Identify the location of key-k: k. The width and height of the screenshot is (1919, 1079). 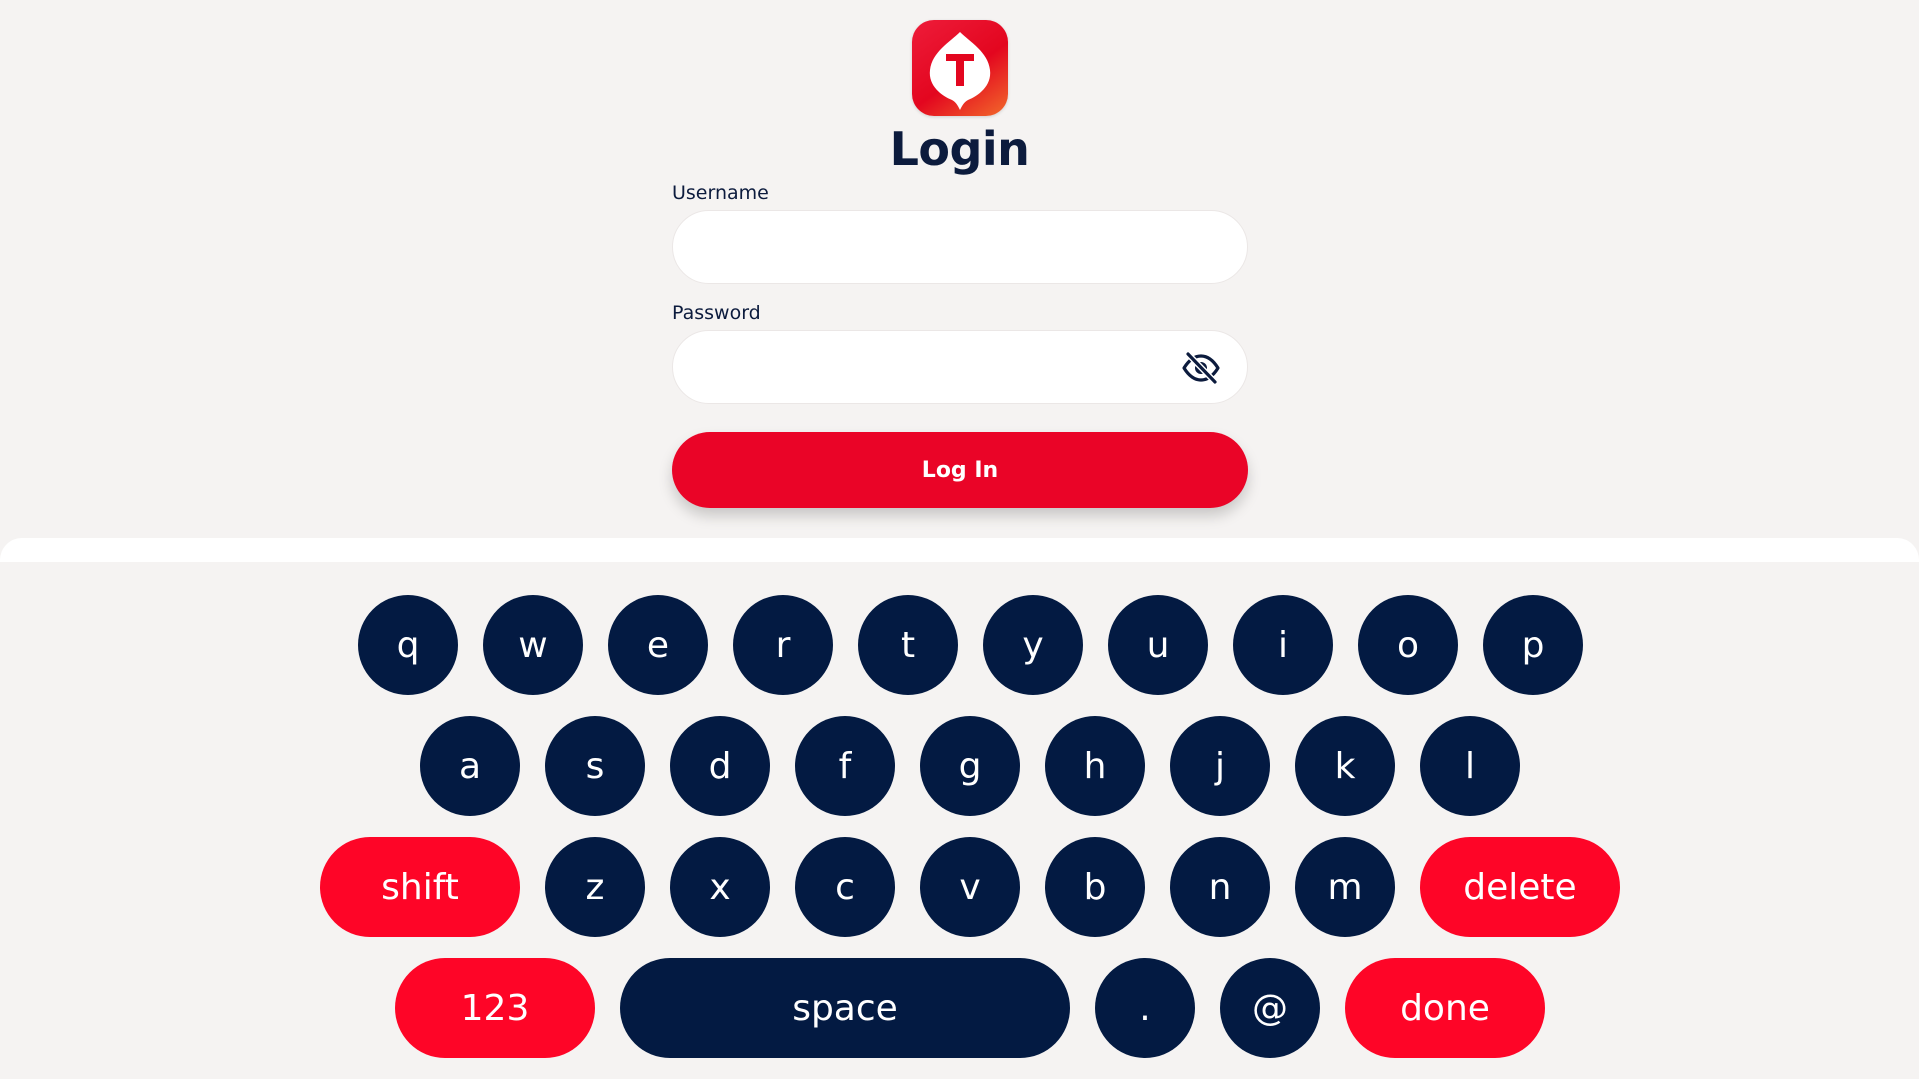
(1345, 766).